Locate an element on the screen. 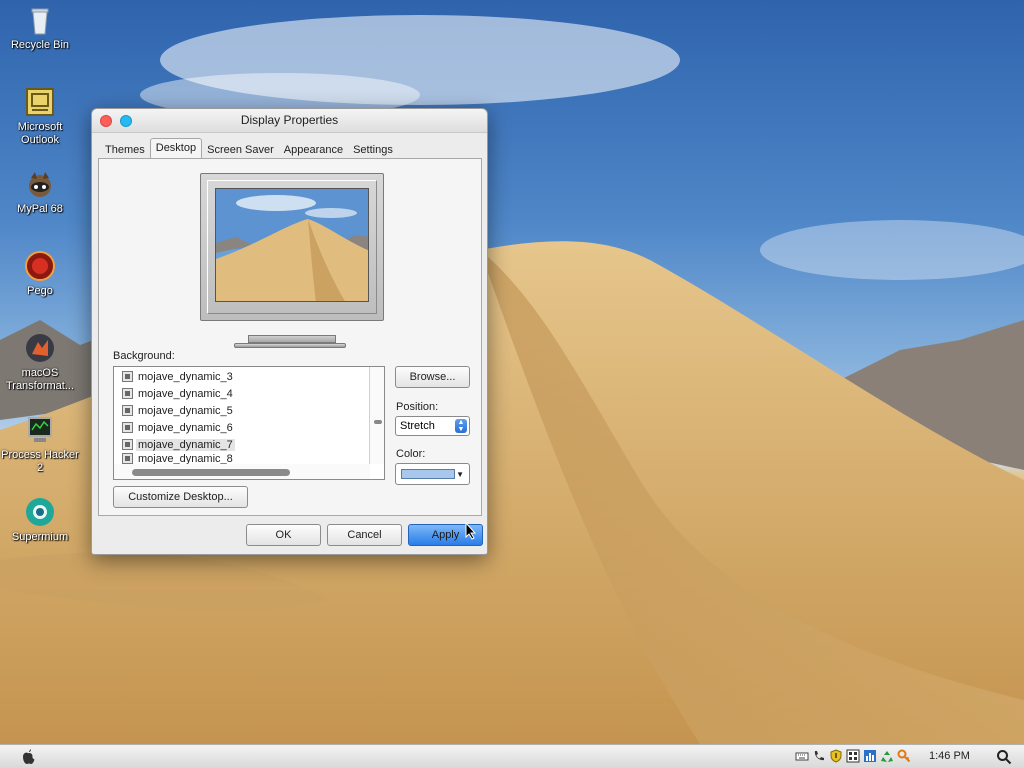 This screenshot has width=1024, height=768. desktop-icon-label: Process Hacker 2 is located at coordinates (40, 461).